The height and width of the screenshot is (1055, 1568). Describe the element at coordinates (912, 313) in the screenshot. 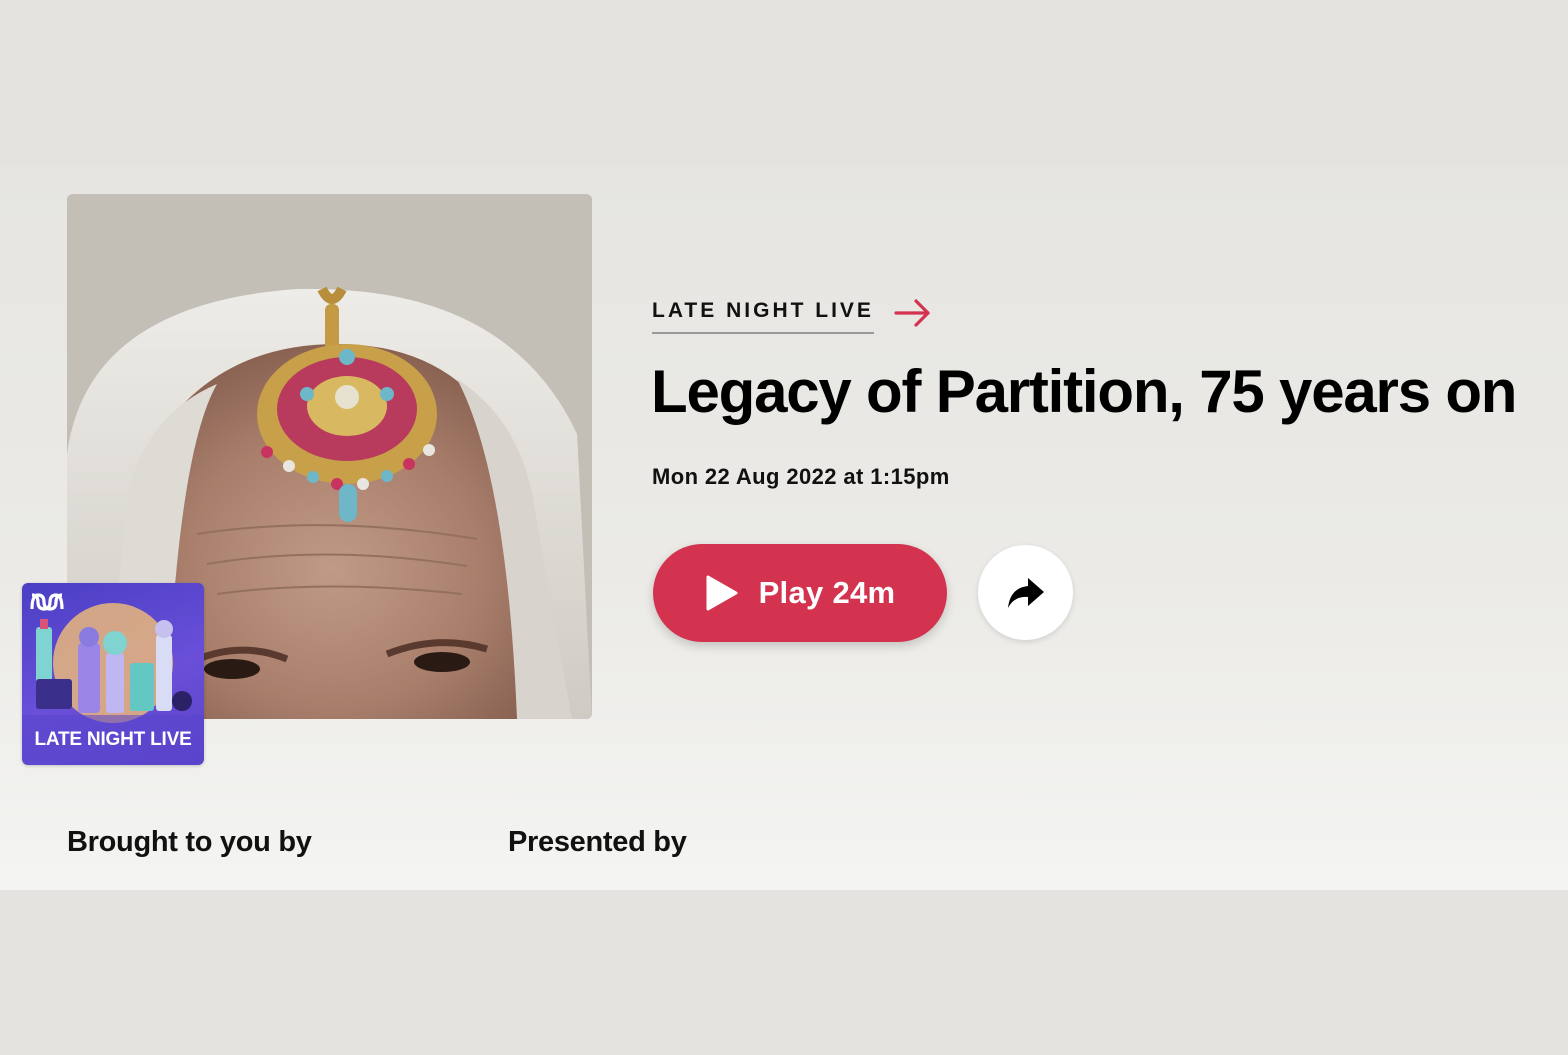

I see `arrow-right-icon` at that location.